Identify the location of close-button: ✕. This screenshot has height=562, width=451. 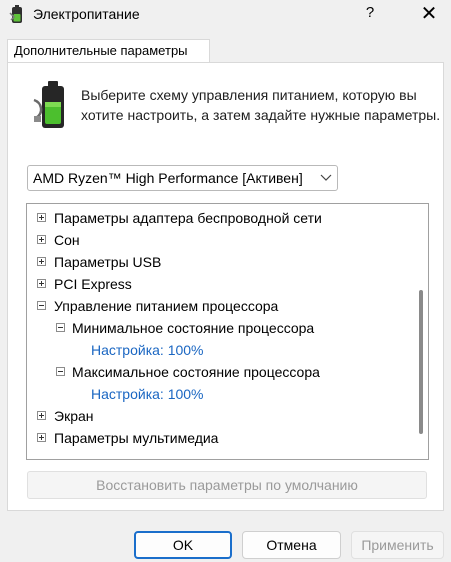
(429, 15).